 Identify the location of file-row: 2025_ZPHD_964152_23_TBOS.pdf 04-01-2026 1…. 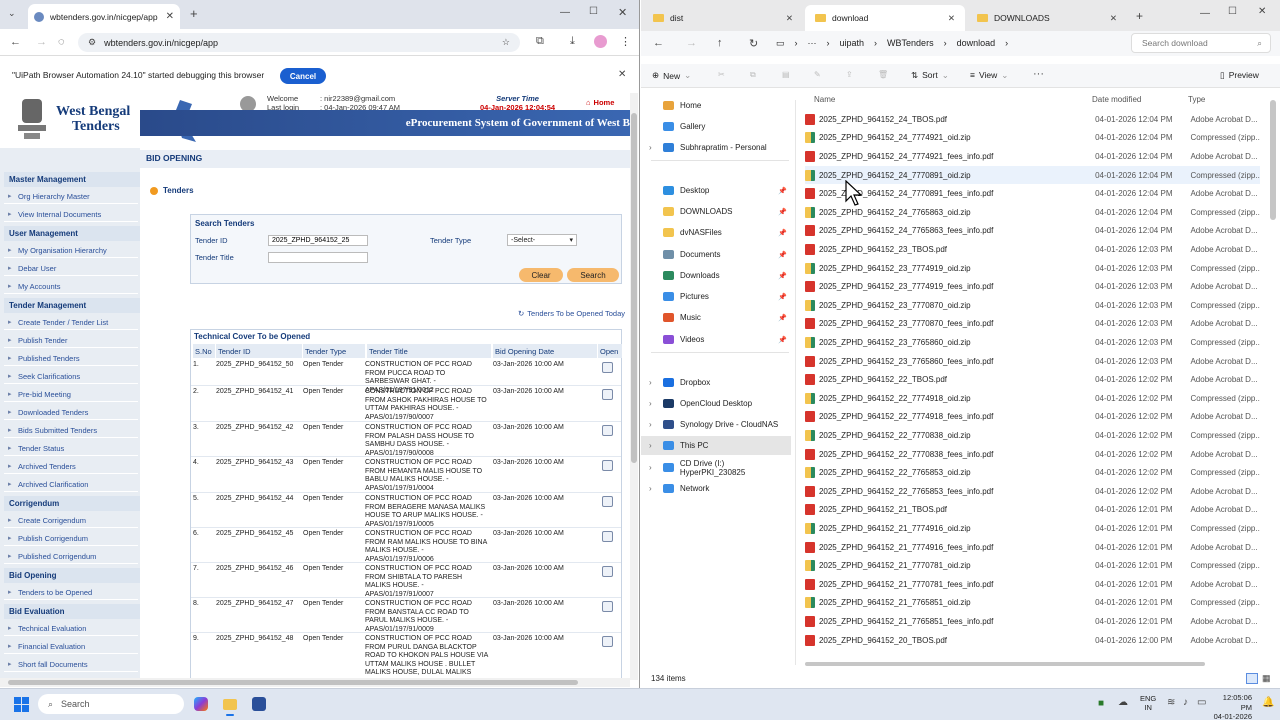
(1032, 249).